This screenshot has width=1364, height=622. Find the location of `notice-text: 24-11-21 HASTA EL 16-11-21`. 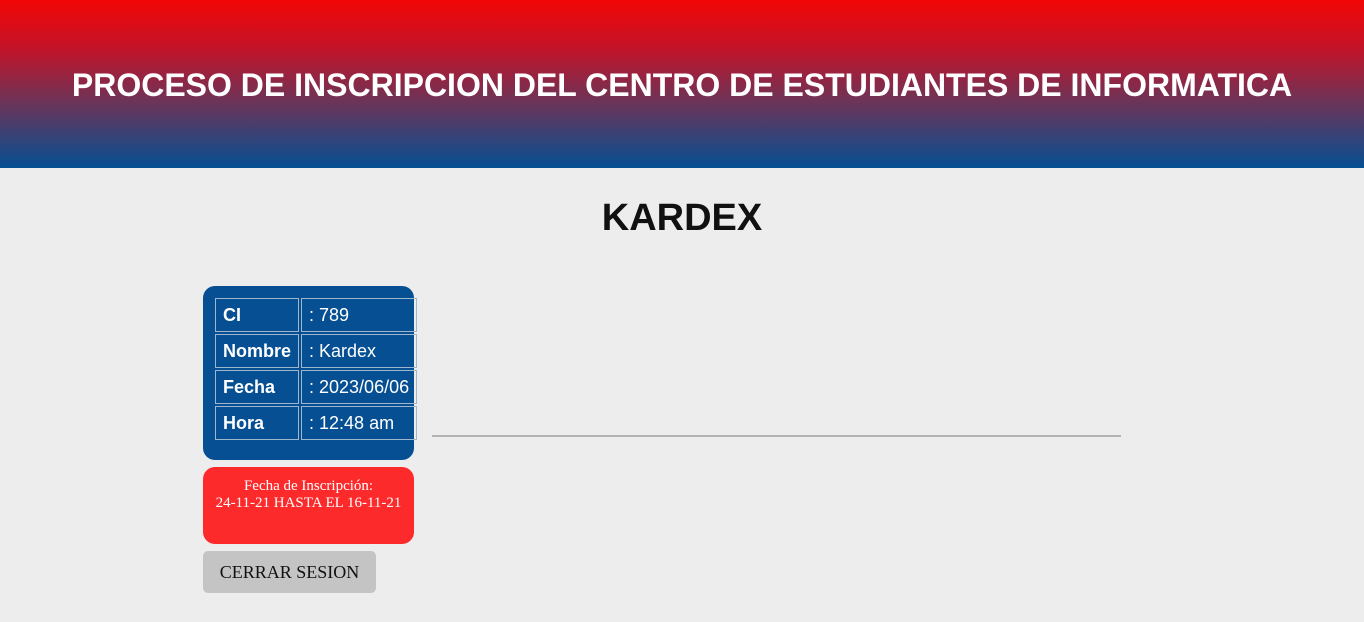

notice-text: 24-11-21 HASTA EL 16-11-21 is located at coordinates (308, 503).